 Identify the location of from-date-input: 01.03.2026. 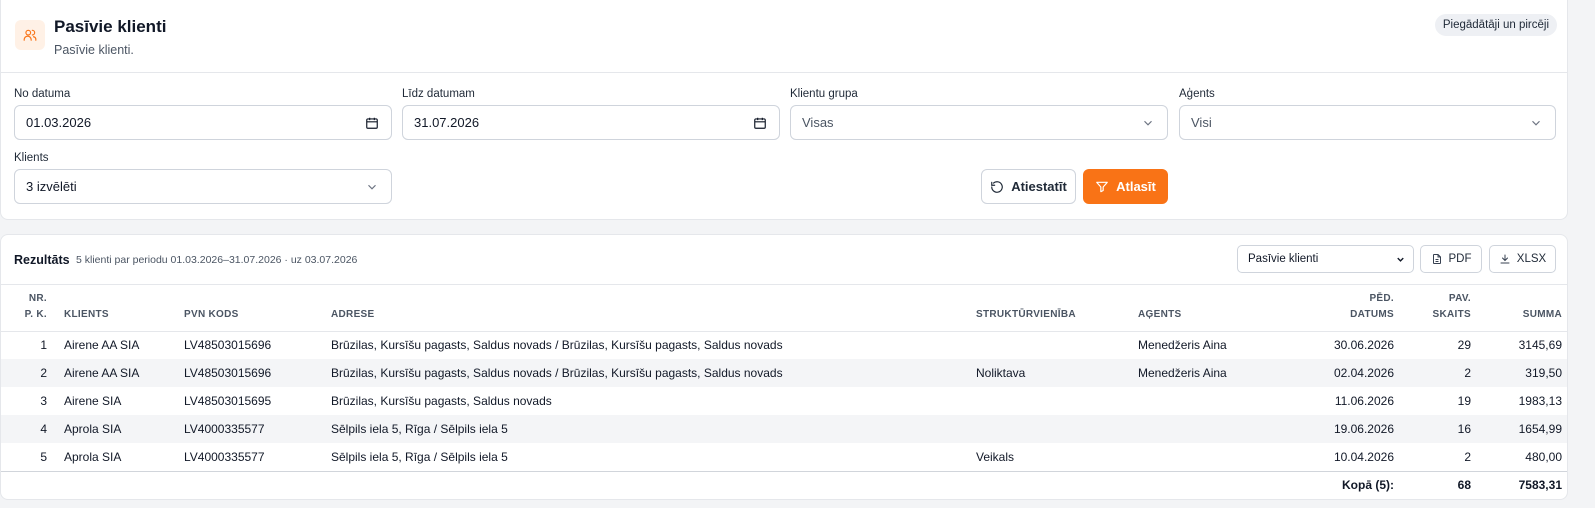
(203, 122).